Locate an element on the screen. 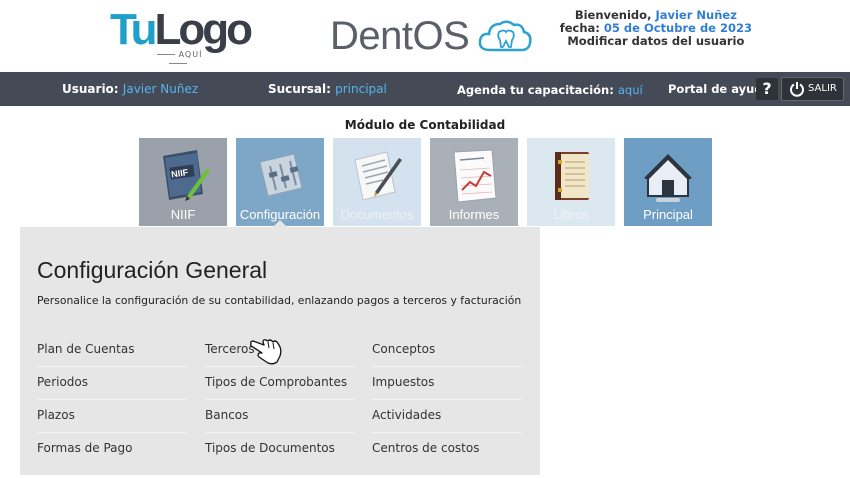 The width and height of the screenshot is (850, 478). link-actividades: Actividades is located at coordinates (447, 416).